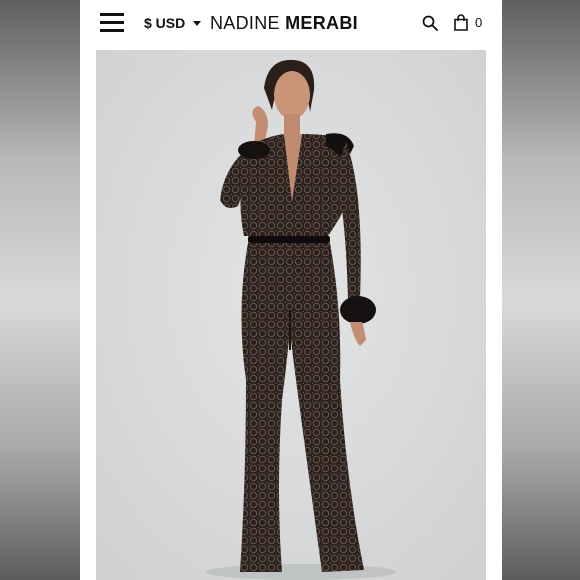 This screenshot has width=580, height=580. What do you see at coordinates (248, 23) in the screenshot?
I see `brand-name-first: NADINE` at bounding box center [248, 23].